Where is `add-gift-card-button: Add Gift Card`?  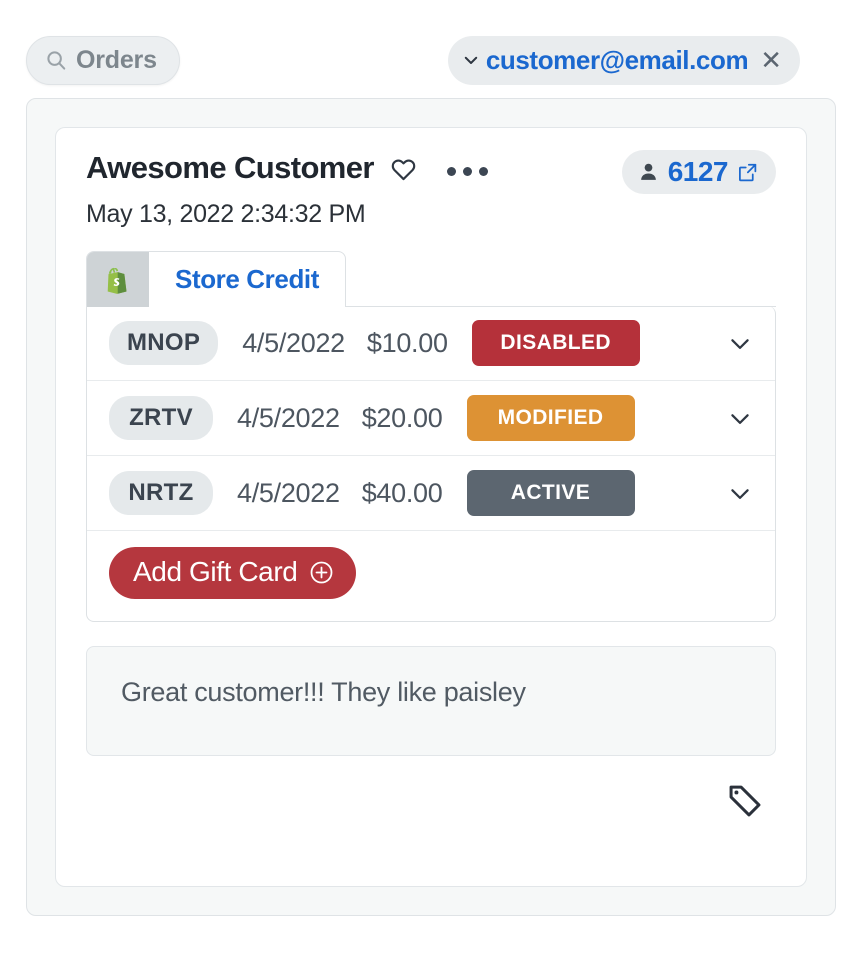 add-gift-card-button: Add Gift Card is located at coordinates (233, 573).